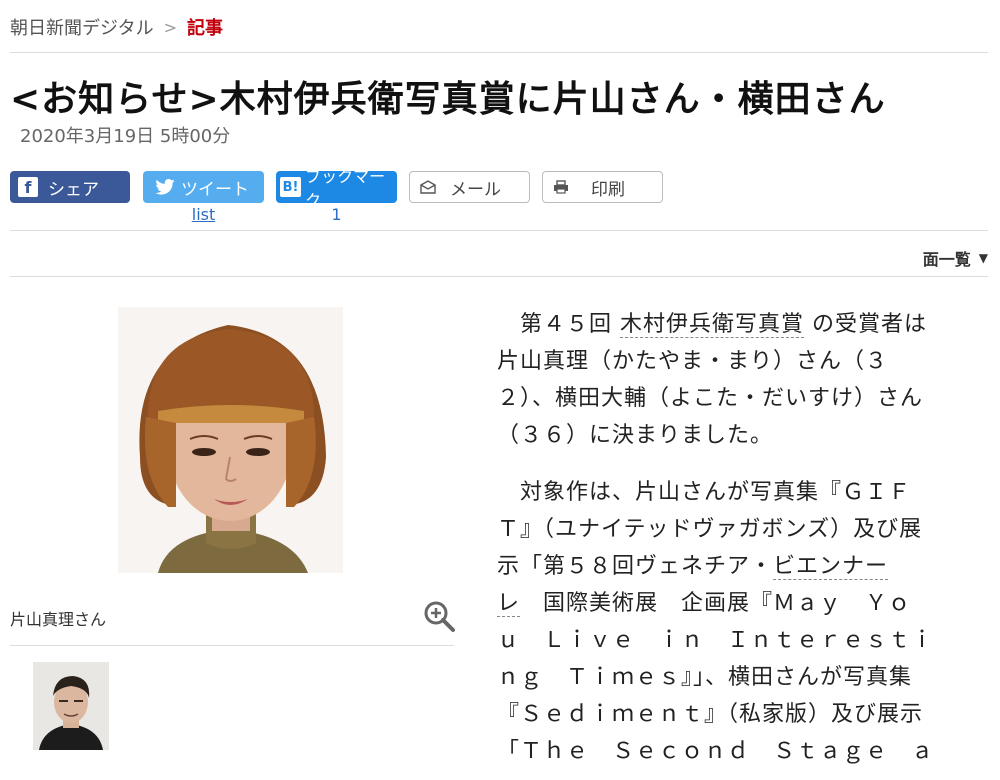  I want to click on mail-icon, so click(428, 187).